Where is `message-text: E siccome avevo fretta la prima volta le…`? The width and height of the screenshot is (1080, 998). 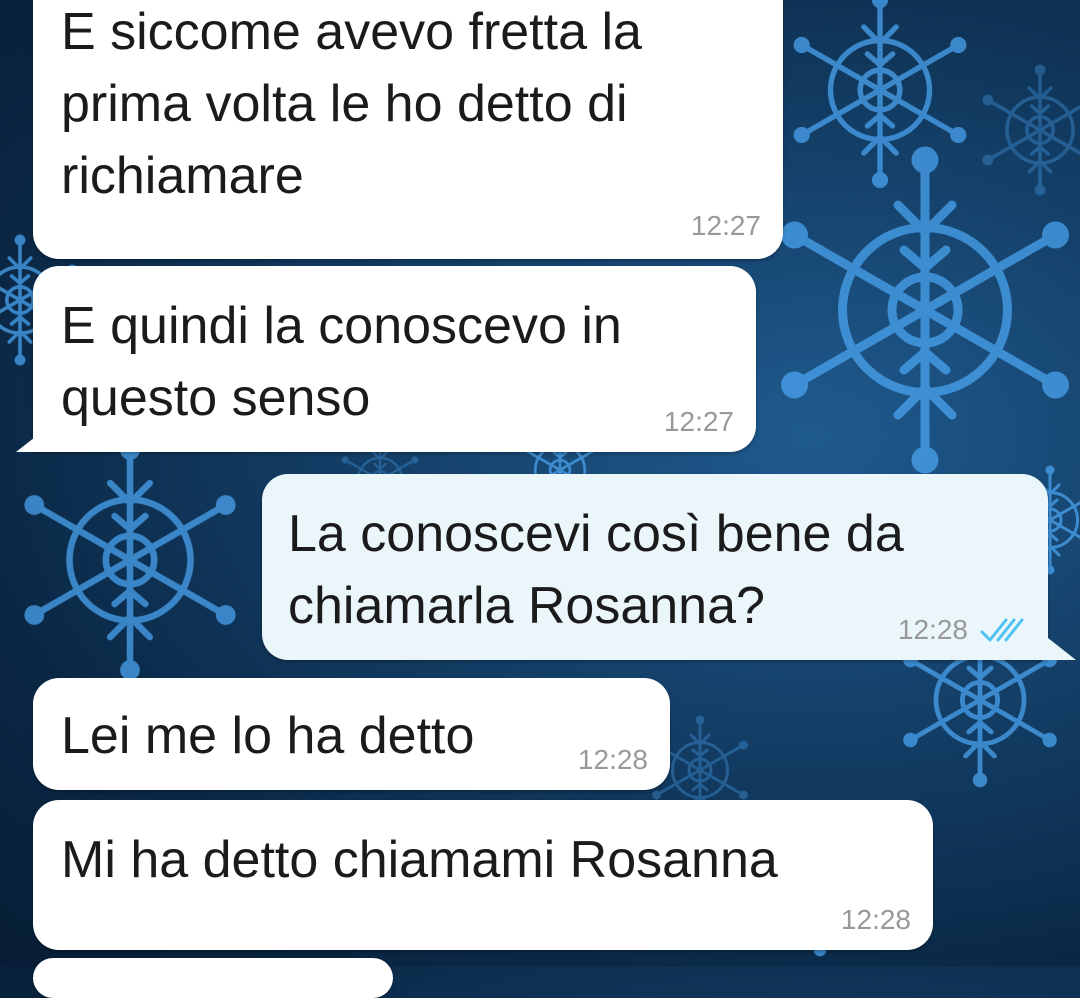
message-text: E siccome avevo fretta la prima volta le… is located at coordinates (351, 104).